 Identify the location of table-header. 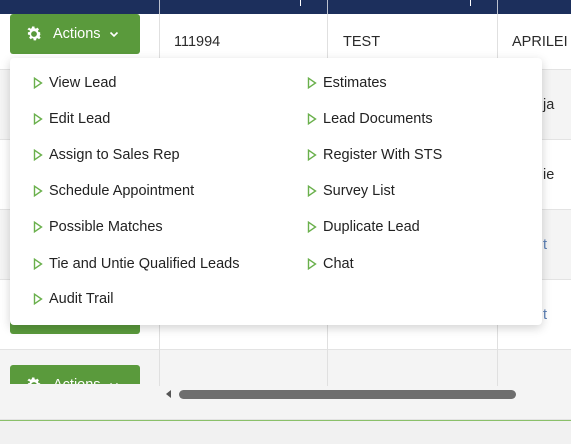
(285, 7).